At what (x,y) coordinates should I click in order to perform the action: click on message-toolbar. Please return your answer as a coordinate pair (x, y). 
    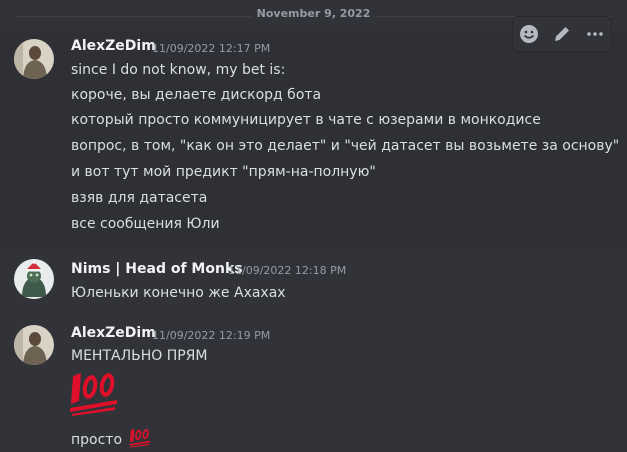
    Looking at the image, I should click on (562, 34).